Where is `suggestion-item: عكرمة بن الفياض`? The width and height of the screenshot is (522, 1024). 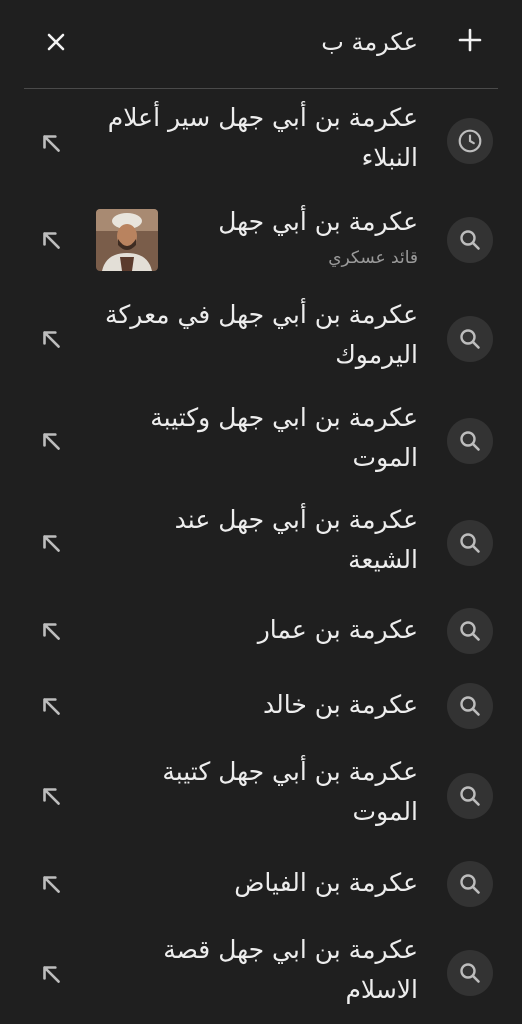
suggestion-item: عكرمة بن الفياض is located at coordinates (261, 886).